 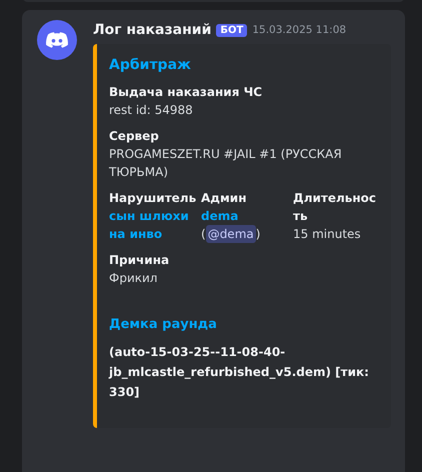 I want to click on field-link: dema, so click(x=219, y=216).